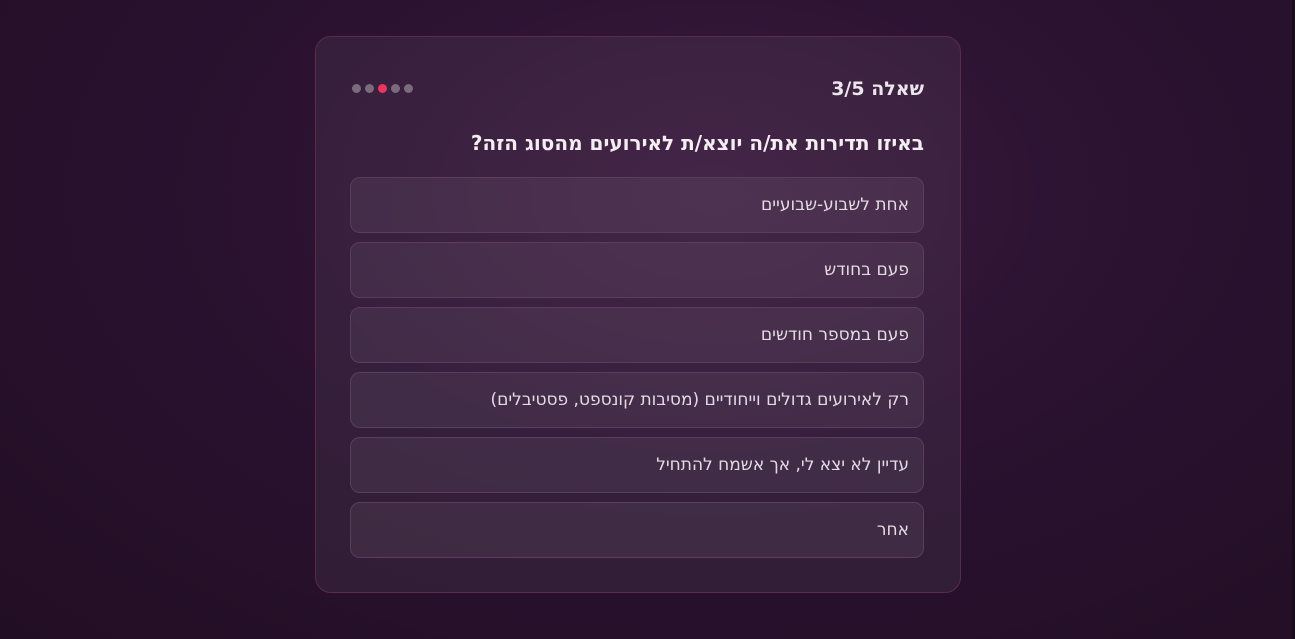  What do you see at coordinates (637, 530) in the screenshot?
I see `answer-option-6: אחר` at bounding box center [637, 530].